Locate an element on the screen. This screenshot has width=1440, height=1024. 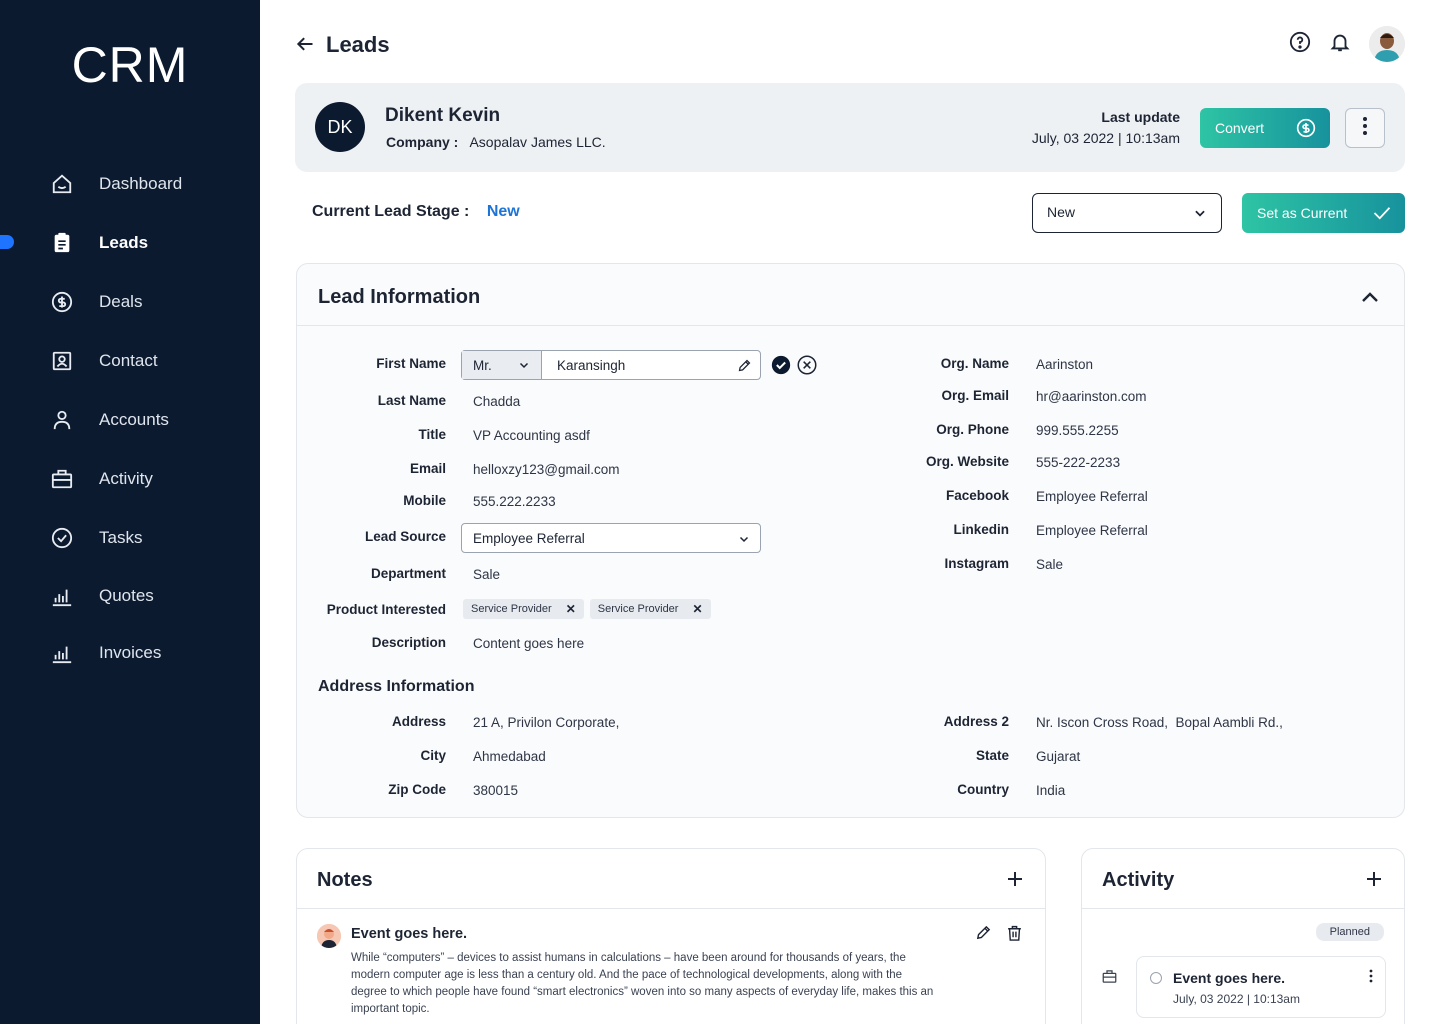
set-as-current-label: Set as Current is located at coordinates (1302, 213).